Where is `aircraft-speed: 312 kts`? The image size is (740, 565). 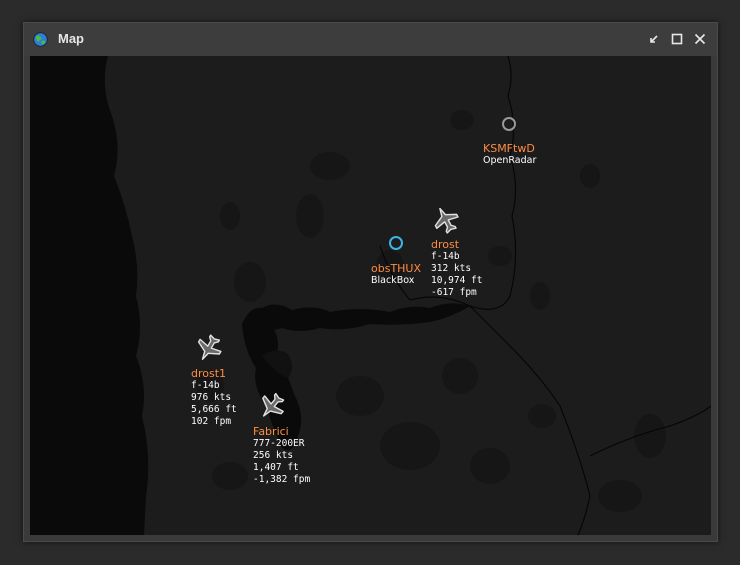 aircraft-speed: 312 kts is located at coordinates (451, 268).